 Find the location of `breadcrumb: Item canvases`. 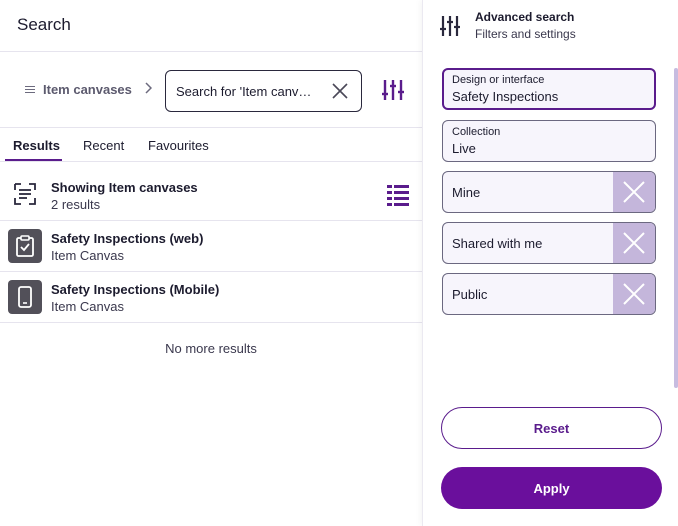

breadcrumb: Item canvases is located at coordinates (88, 89).